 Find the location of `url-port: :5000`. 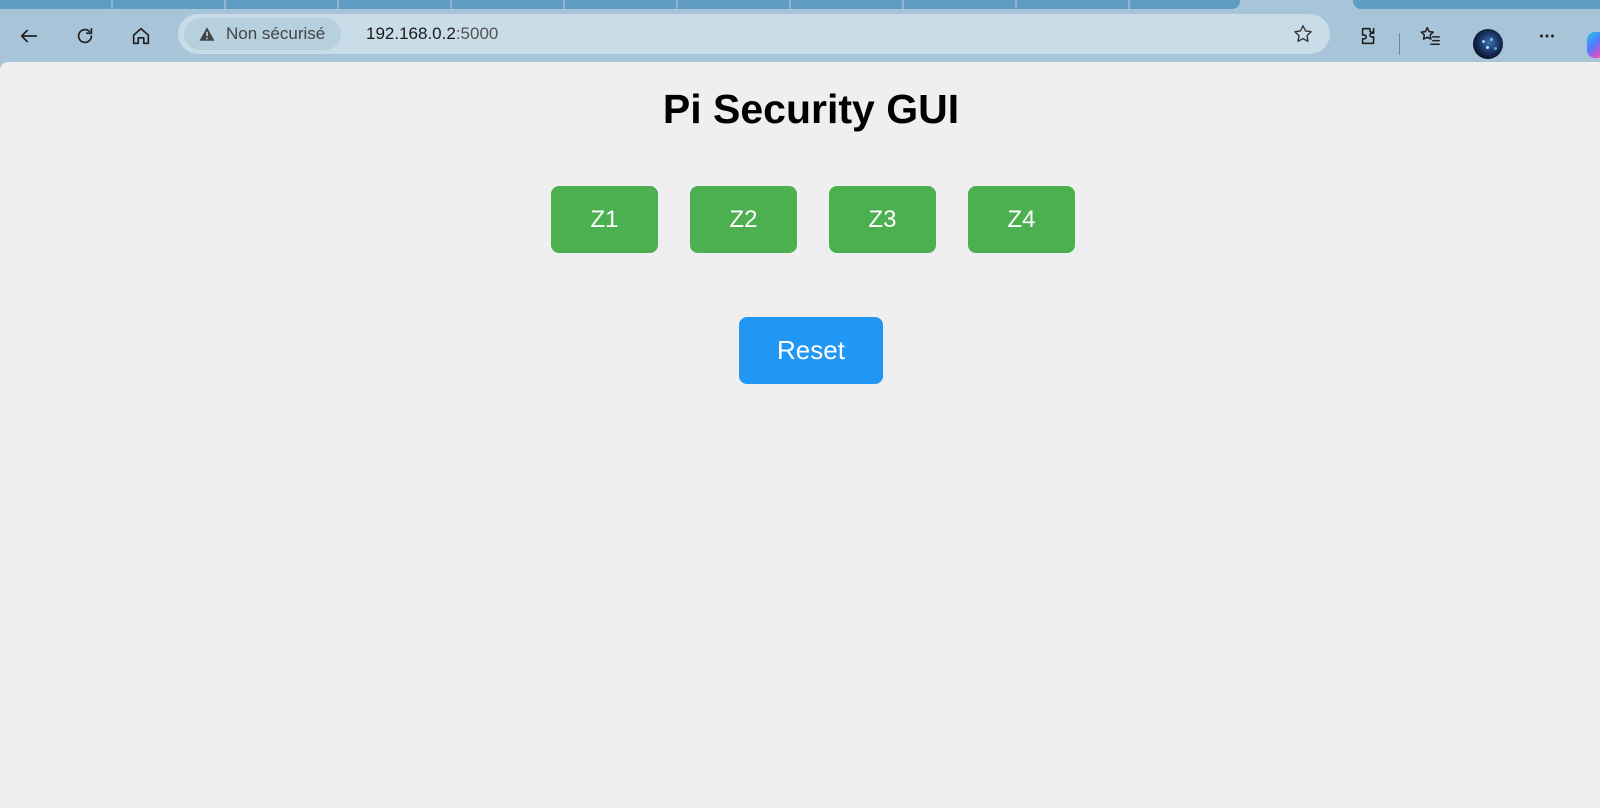

url-port: :5000 is located at coordinates (477, 33).